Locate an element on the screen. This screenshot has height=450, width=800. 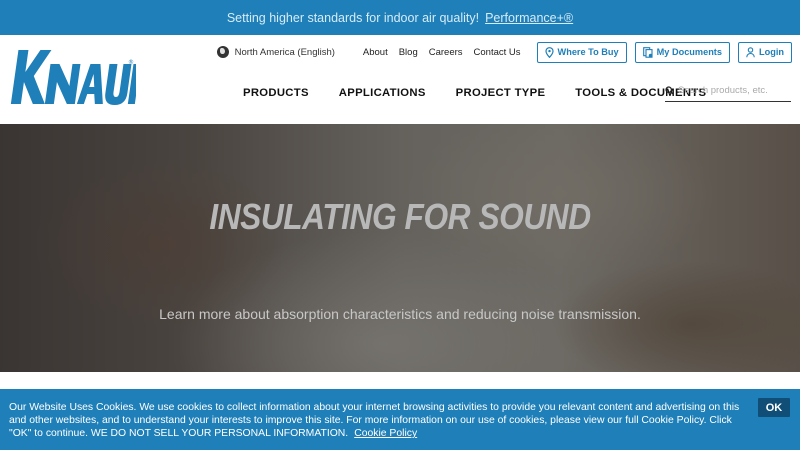
page-content-area is located at coordinates (400, 380).